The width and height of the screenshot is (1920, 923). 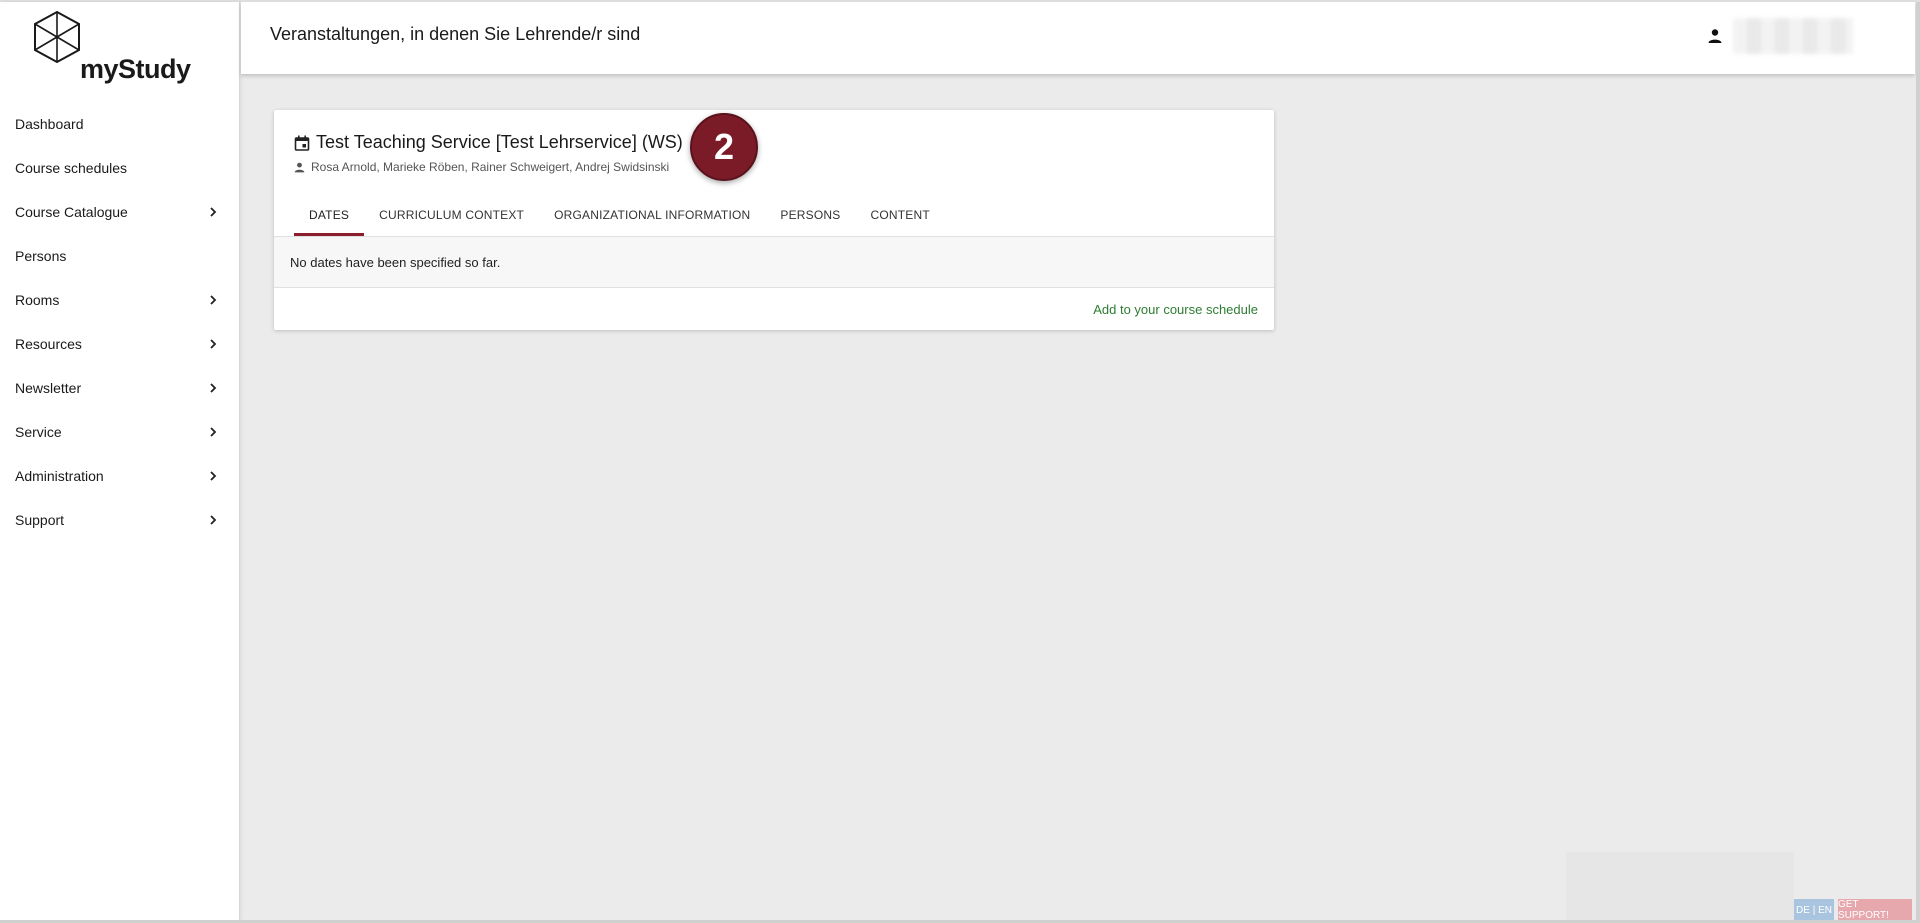 What do you see at coordinates (1875, 910) in the screenshot?
I see `get-support-button: GET SUPPORT!` at bounding box center [1875, 910].